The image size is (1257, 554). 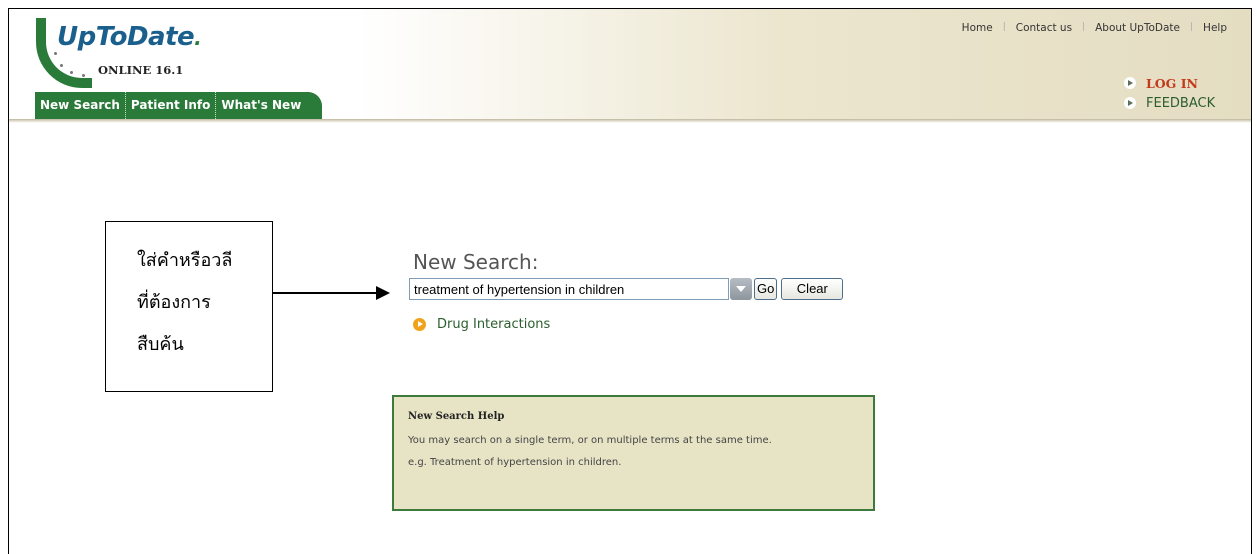 What do you see at coordinates (325, 293) in the screenshot?
I see `callout-arrow-line` at bounding box center [325, 293].